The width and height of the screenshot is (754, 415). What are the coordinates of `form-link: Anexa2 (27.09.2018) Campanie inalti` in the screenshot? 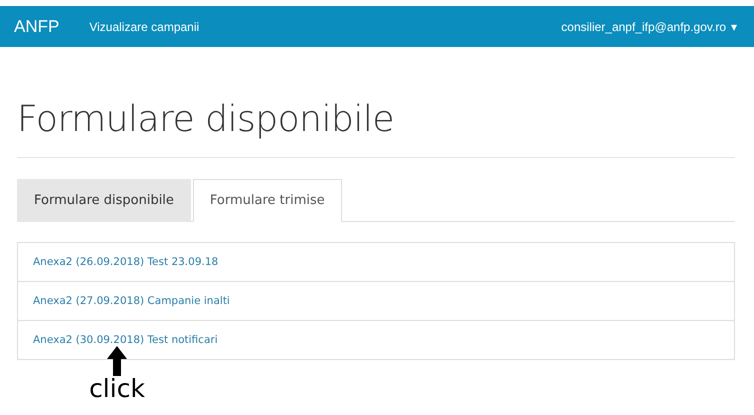 It's located at (376, 300).